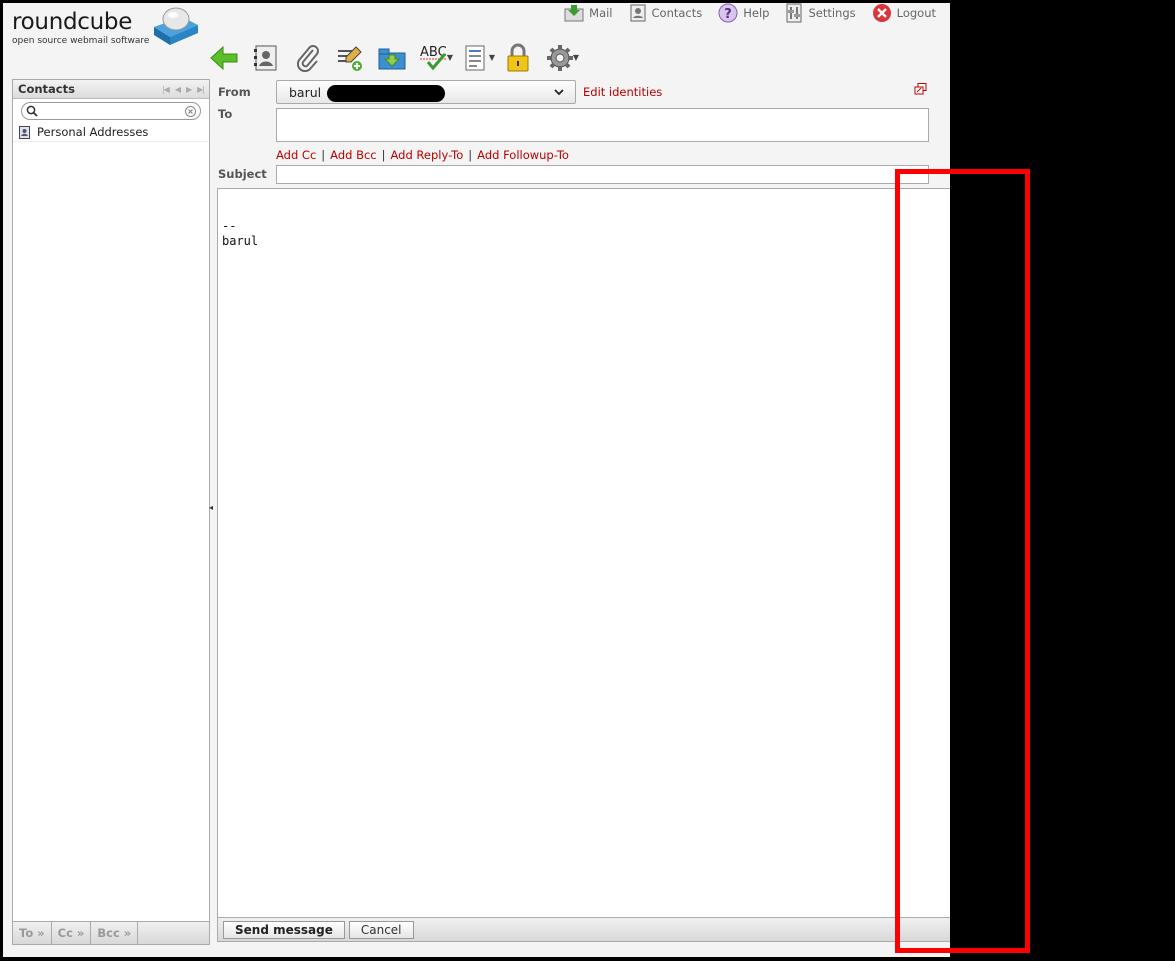  I want to click on redacted-email, so click(386, 93).